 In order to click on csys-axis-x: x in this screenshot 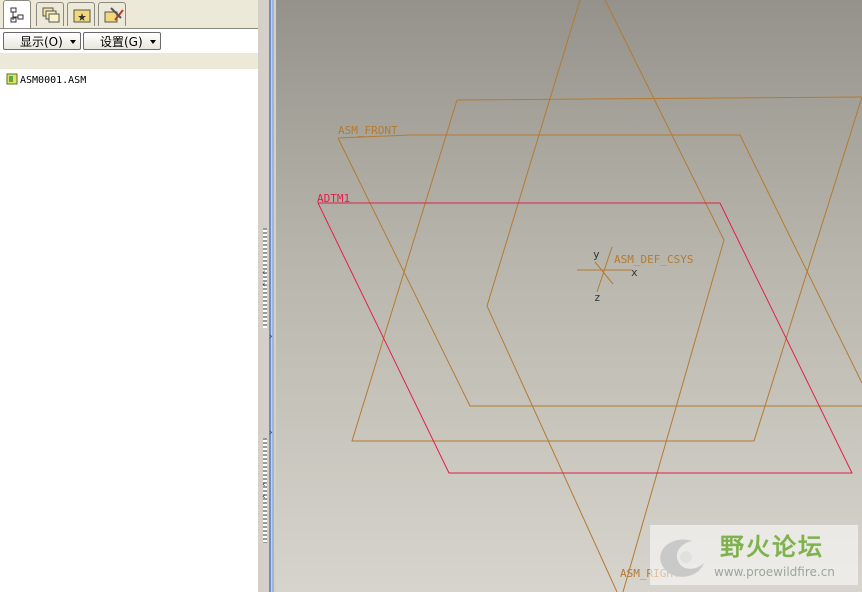, I will do `click(634, 272)`.